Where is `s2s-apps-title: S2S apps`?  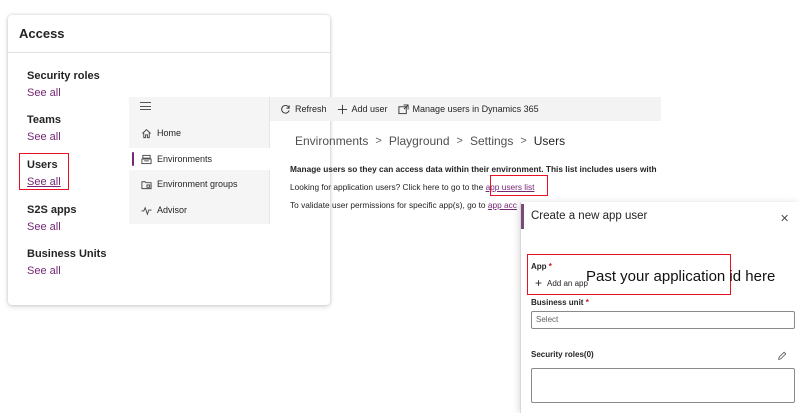
s2s-apps-title: S2S apps is located at coordinates (52, 210).